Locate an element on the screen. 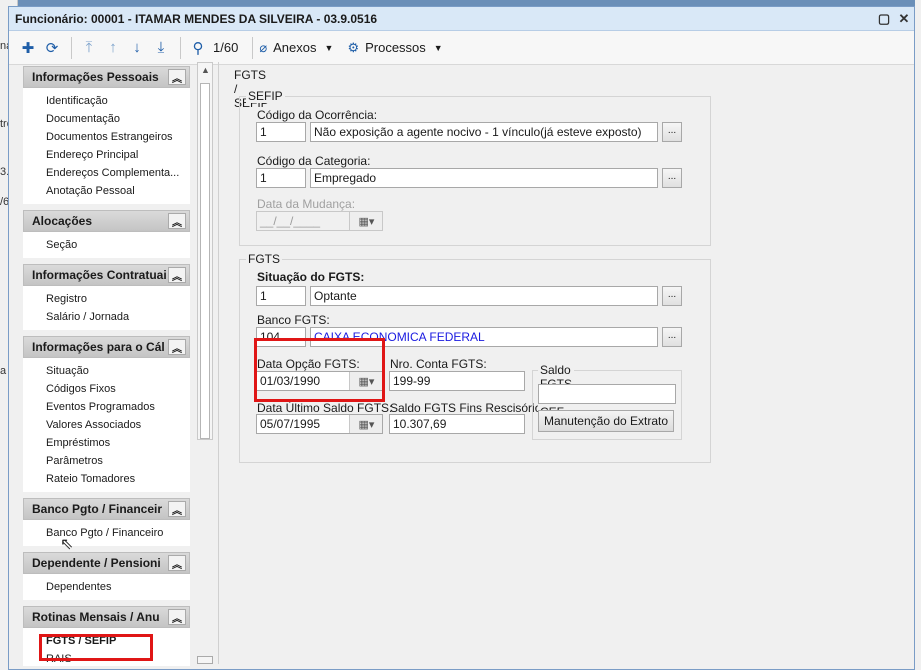  sidebar-group-header: Rotinas Mensais / Anu ︽ is located at coordinates (106, 617).